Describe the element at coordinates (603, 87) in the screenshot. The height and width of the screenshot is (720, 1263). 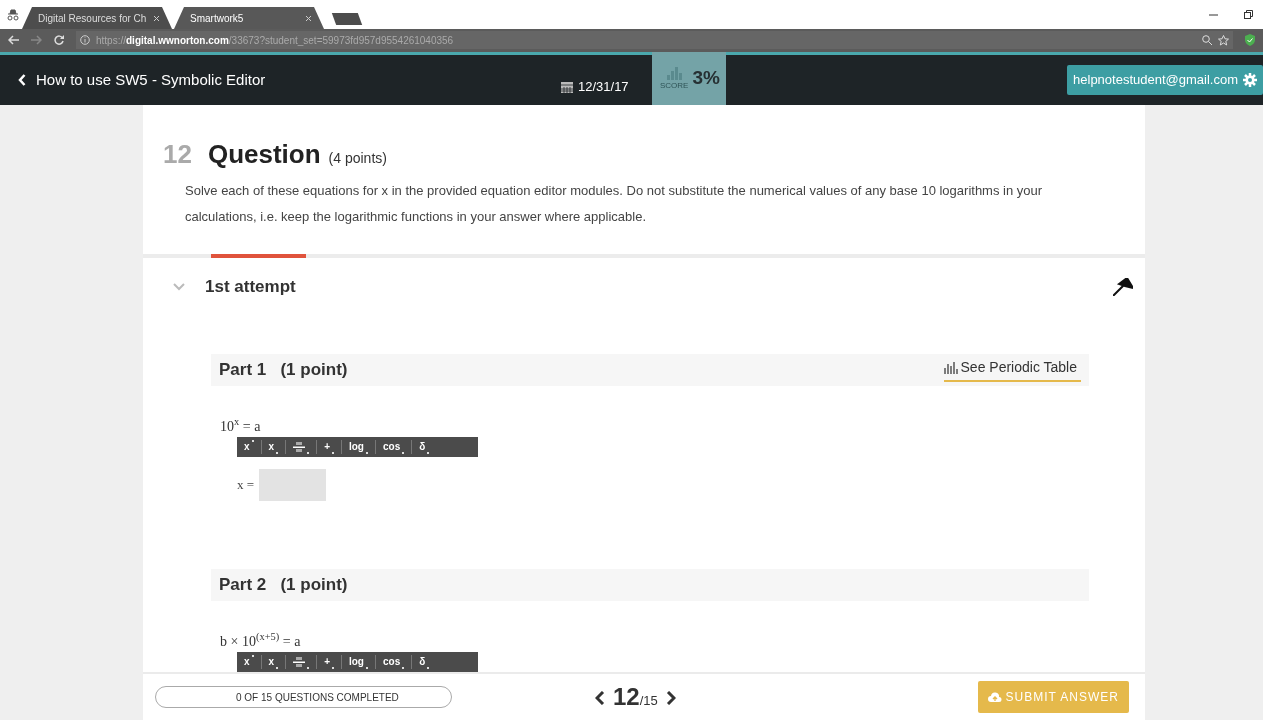
I see `due-date: 12/31/17` at that location.